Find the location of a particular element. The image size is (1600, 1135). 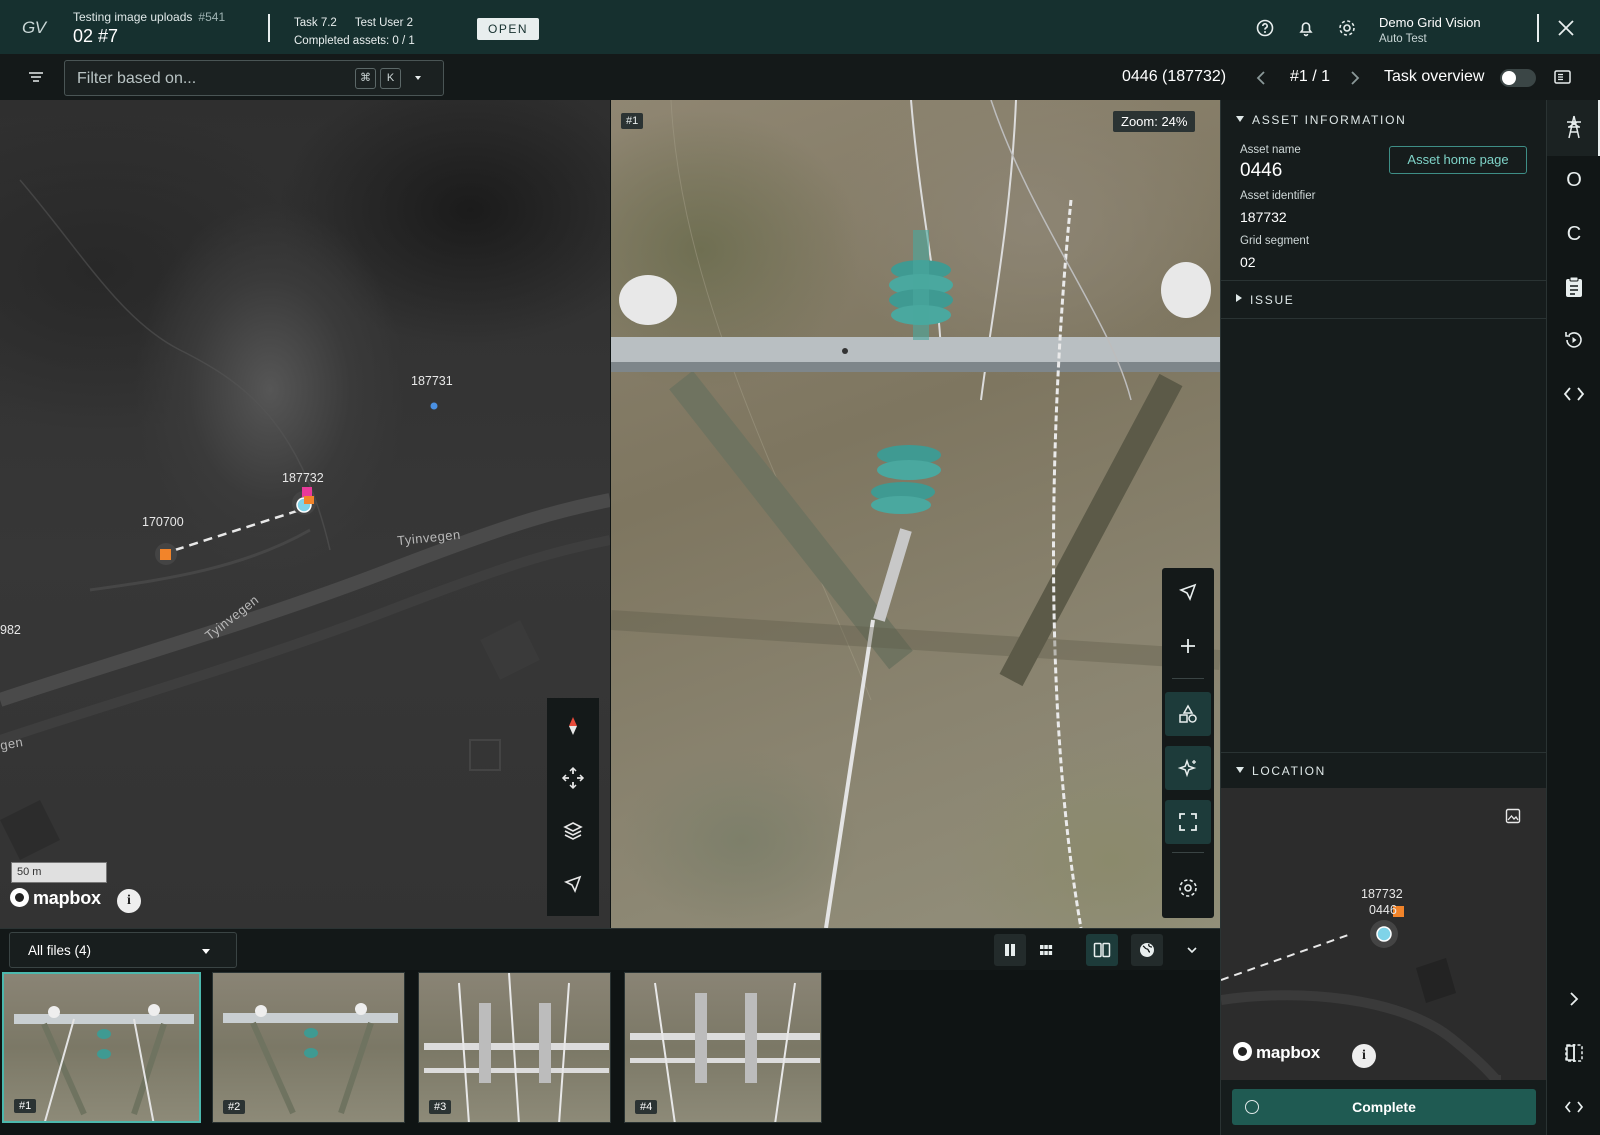

project-number: #541 is located at coordinates (212, 17).